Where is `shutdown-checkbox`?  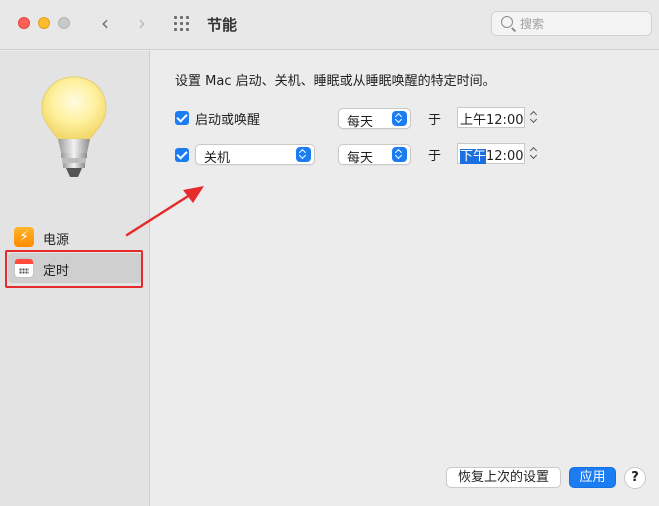 shutdown-checkbox is located at coordinates (182, 155).